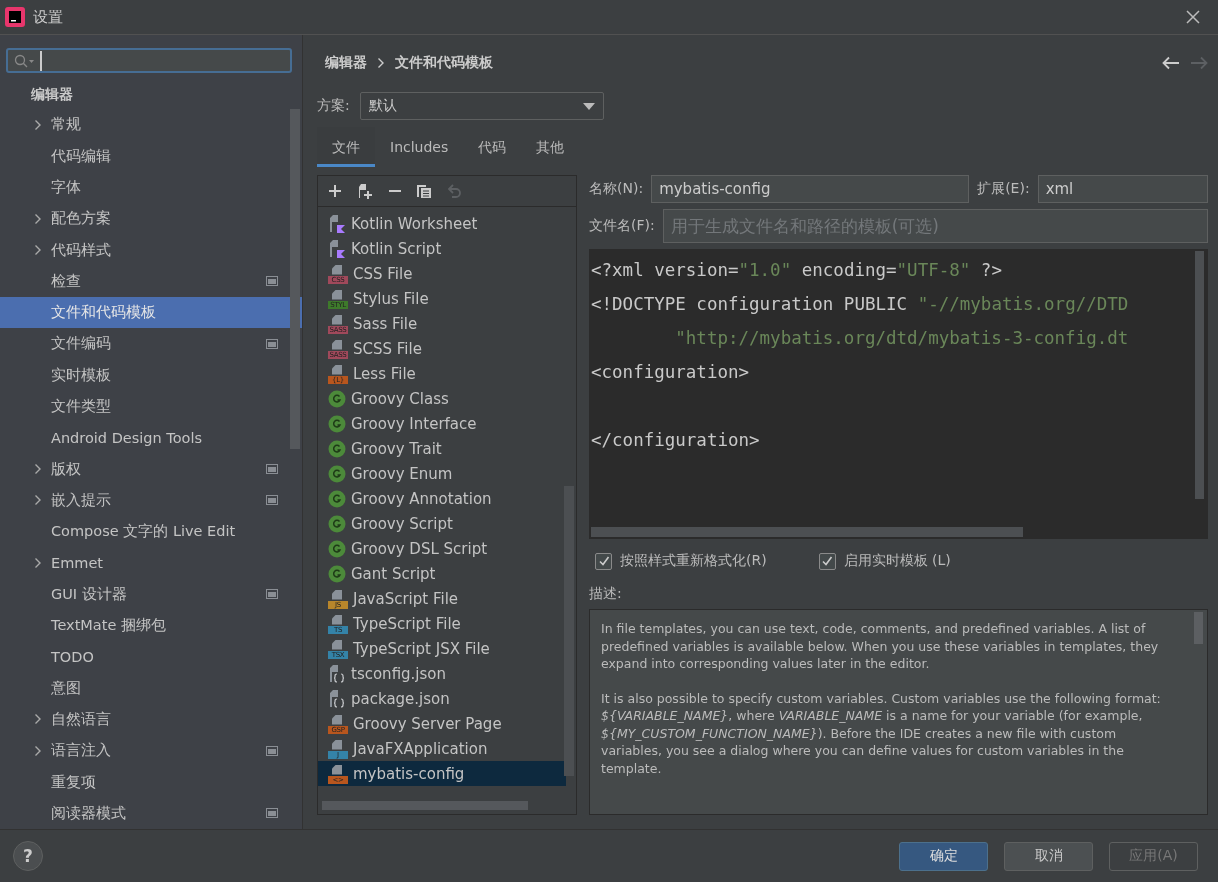 This screenshot has height=882, width=1218. What do you see at coordinates (670, 372) in the screenshot?
I see `code-line: <configuration>` at bounding box center [670, 372].